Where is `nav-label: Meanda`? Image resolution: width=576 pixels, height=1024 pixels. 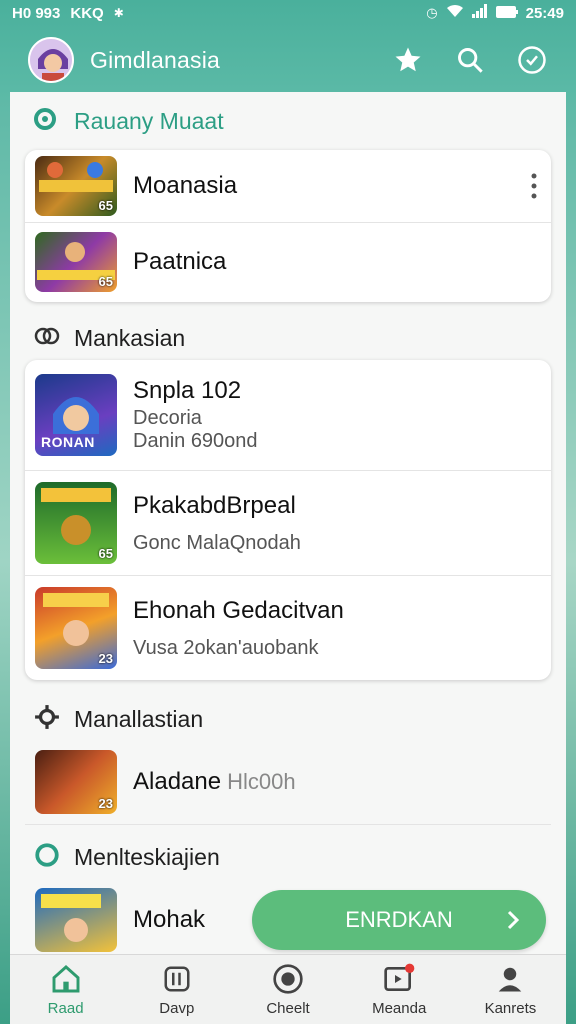
nav-label: Meanda is located at coordinates (399, 1008).